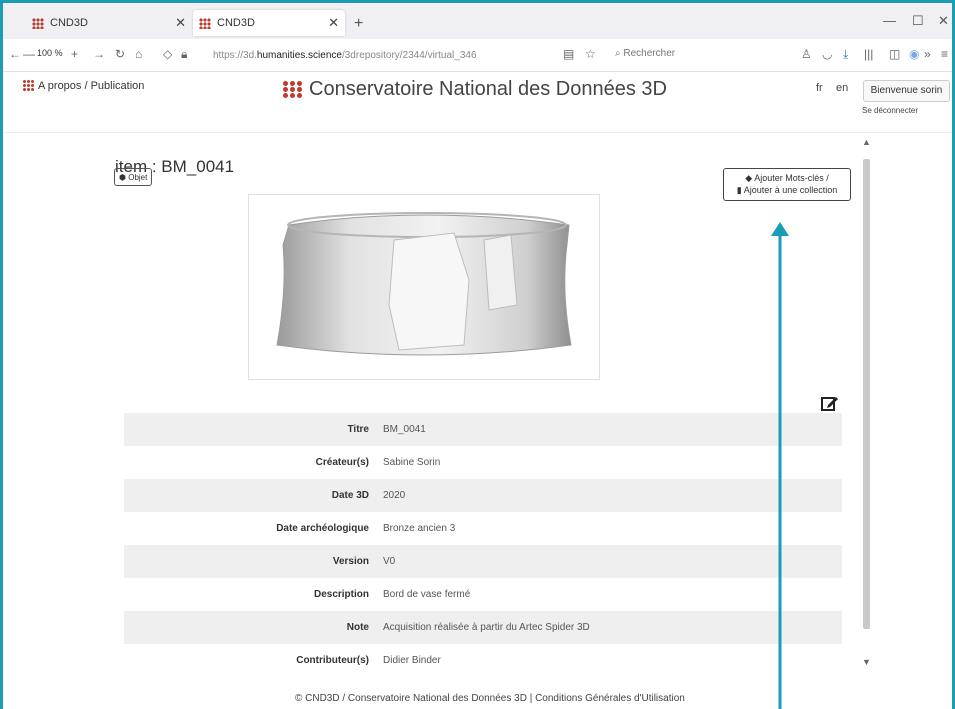 This screenshot has width=955, height=709. I want to click on object-type-label: Objet, so click(138, 177).